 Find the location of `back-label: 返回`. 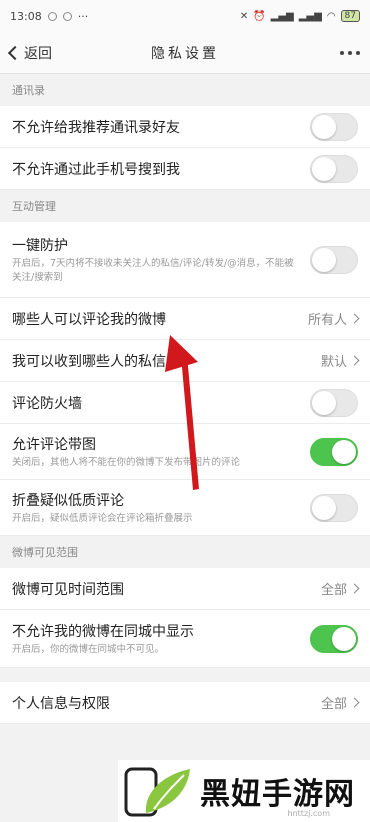

back-label: 返回 is located at coordinates (38, 53).